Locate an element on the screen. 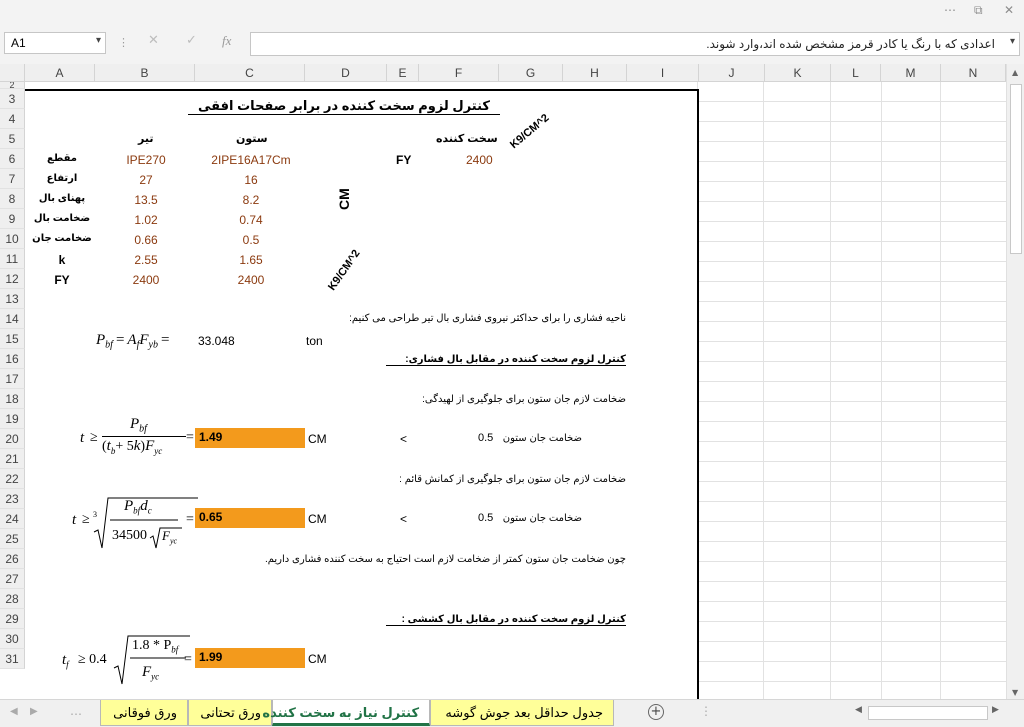 This screenshot has height=727, width=1024. scroll-thumb is located at coordinates (1016, 169).